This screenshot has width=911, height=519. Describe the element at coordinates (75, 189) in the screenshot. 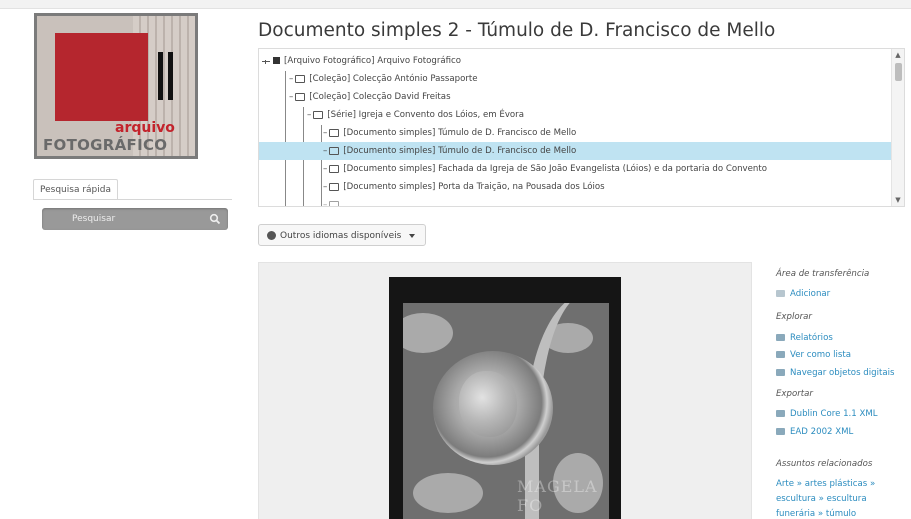

I see `tab-quick-search: Pesquisa rápida` at that location.